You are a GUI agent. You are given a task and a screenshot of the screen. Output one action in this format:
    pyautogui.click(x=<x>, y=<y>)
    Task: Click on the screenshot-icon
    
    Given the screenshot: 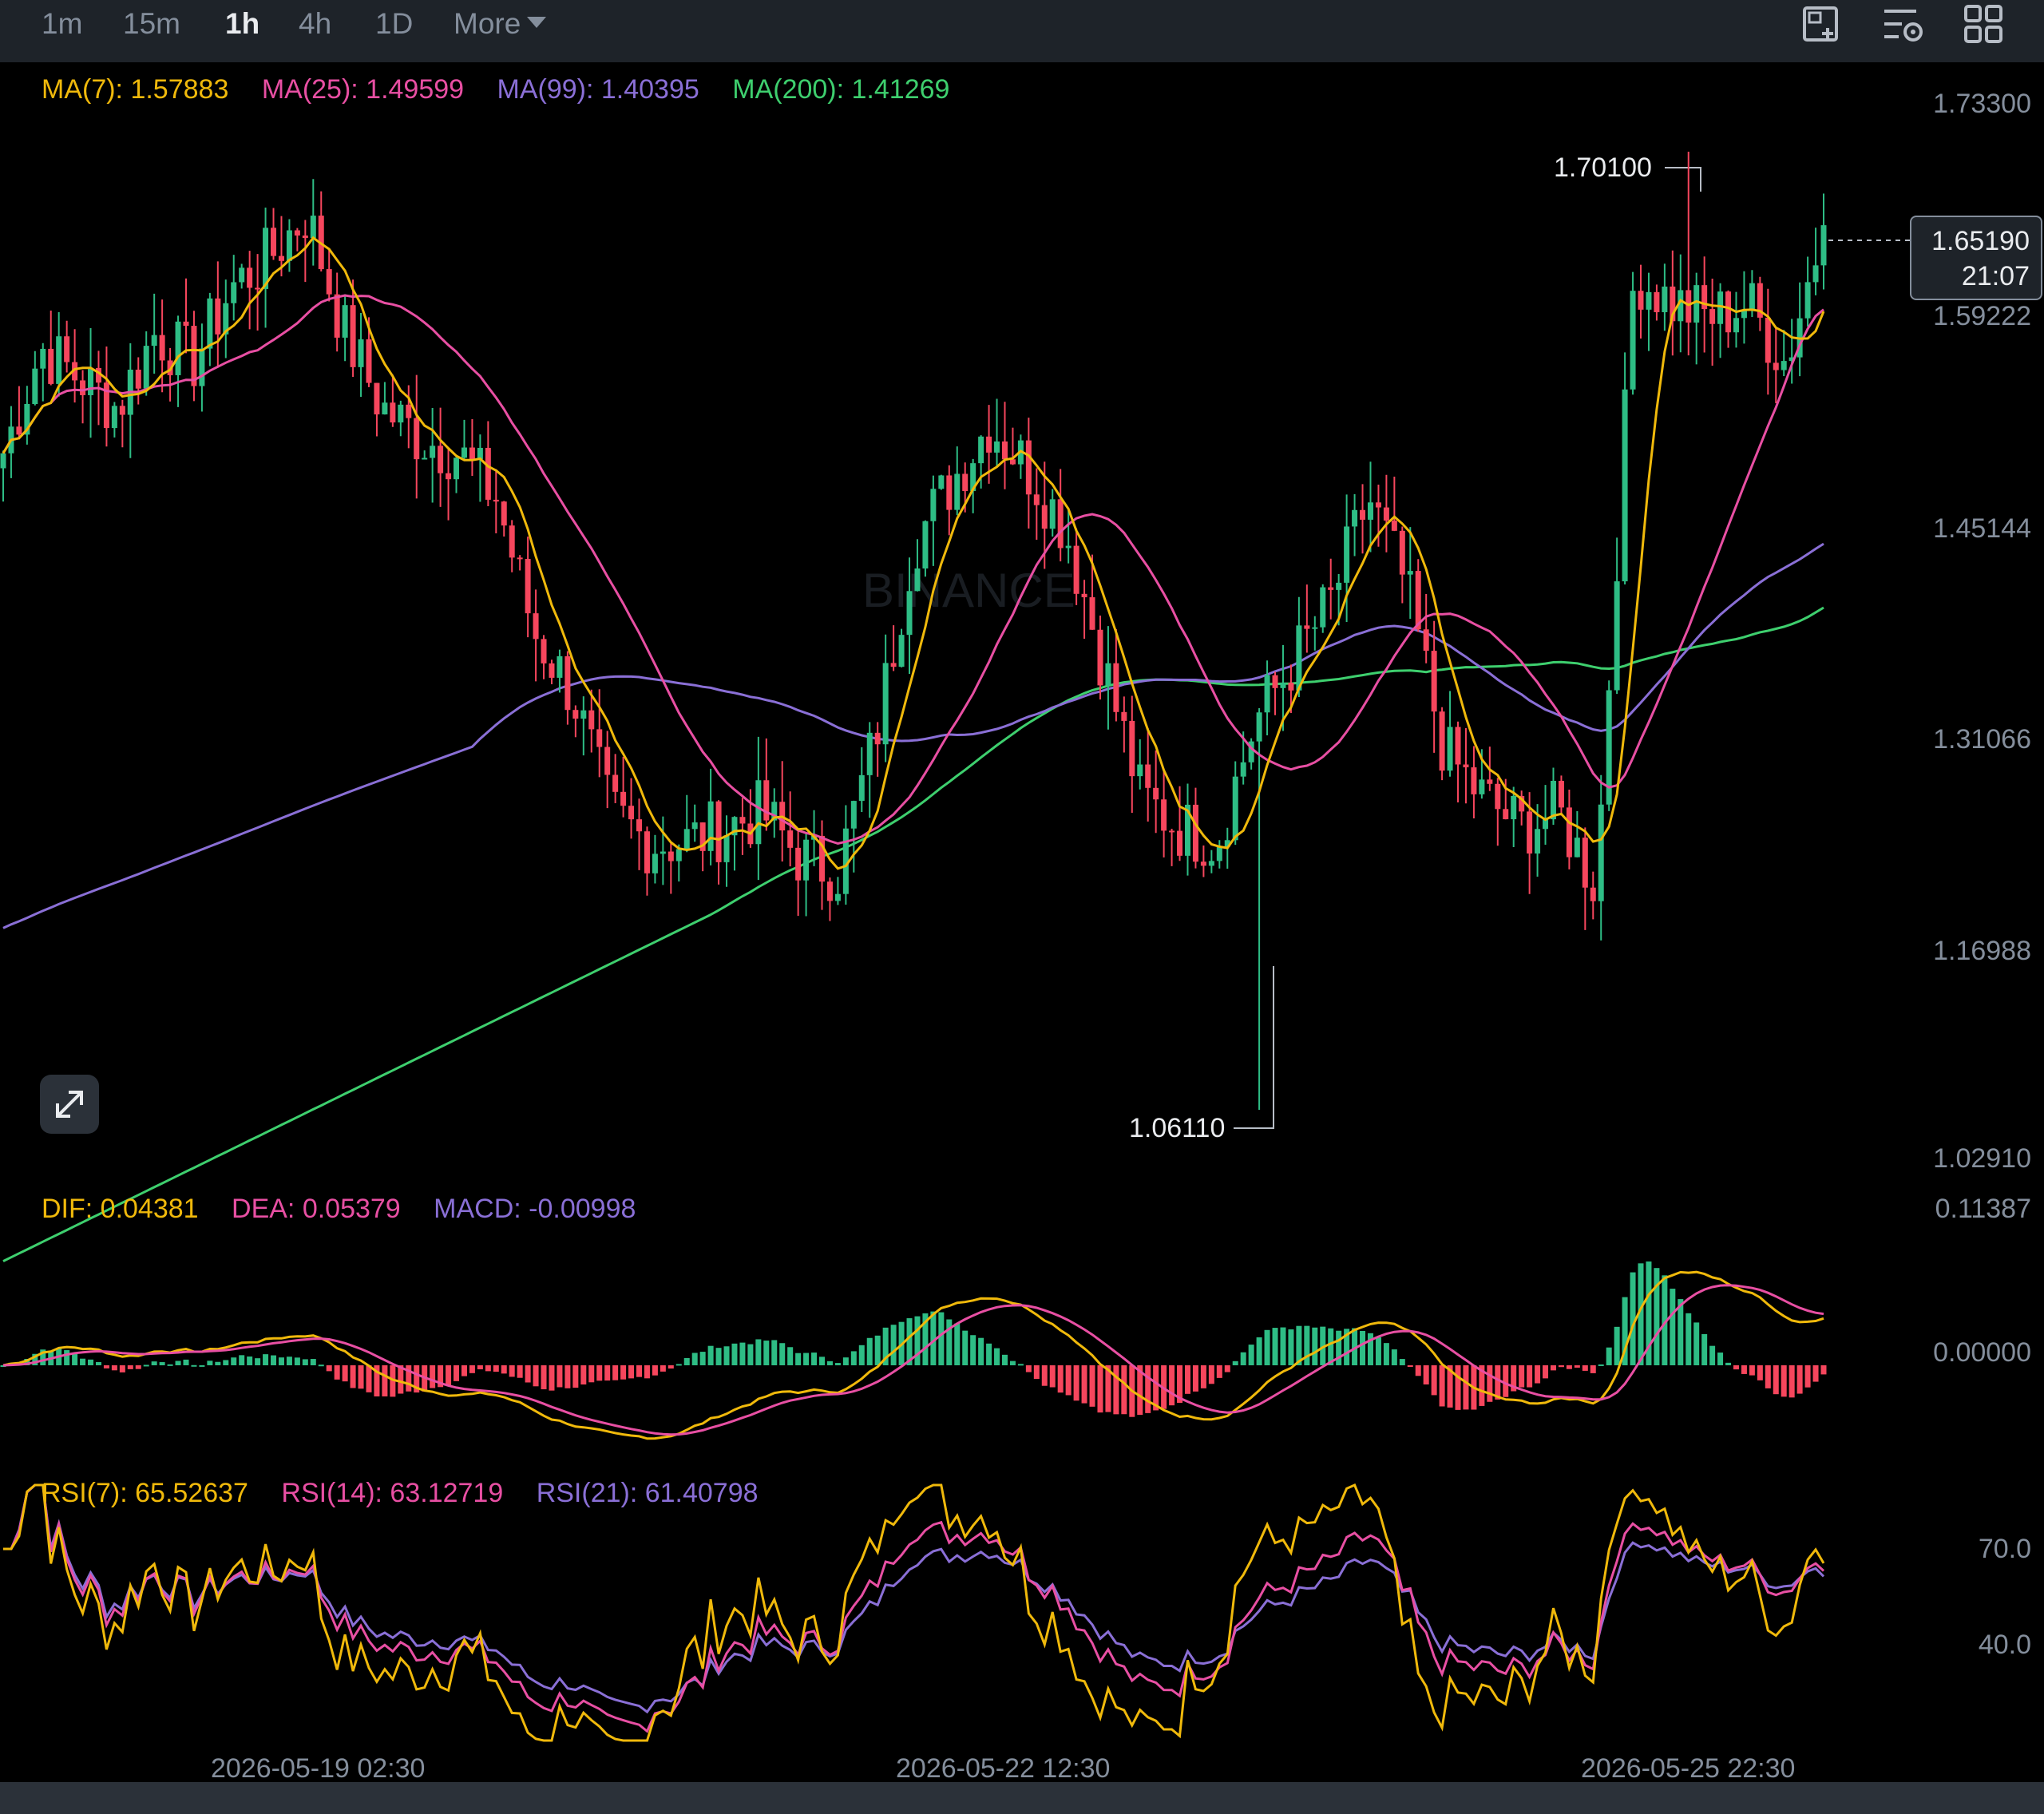 What is the action you would take?
    pyautogui.click(x=1822, y=26)
    